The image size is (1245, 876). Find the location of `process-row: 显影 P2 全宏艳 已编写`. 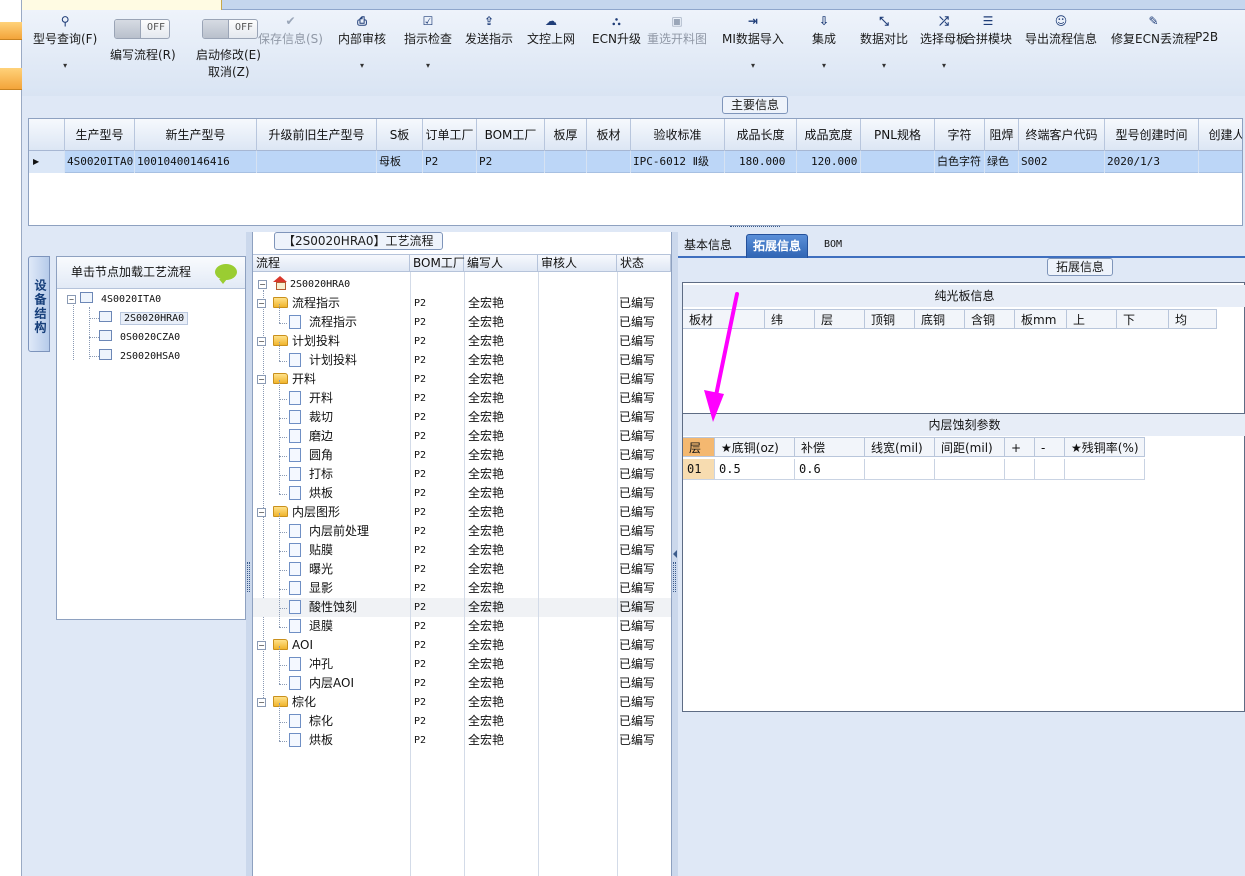

process-row: 显影 P2 全宏艳 已编写 is located at coordinates (462, 588).